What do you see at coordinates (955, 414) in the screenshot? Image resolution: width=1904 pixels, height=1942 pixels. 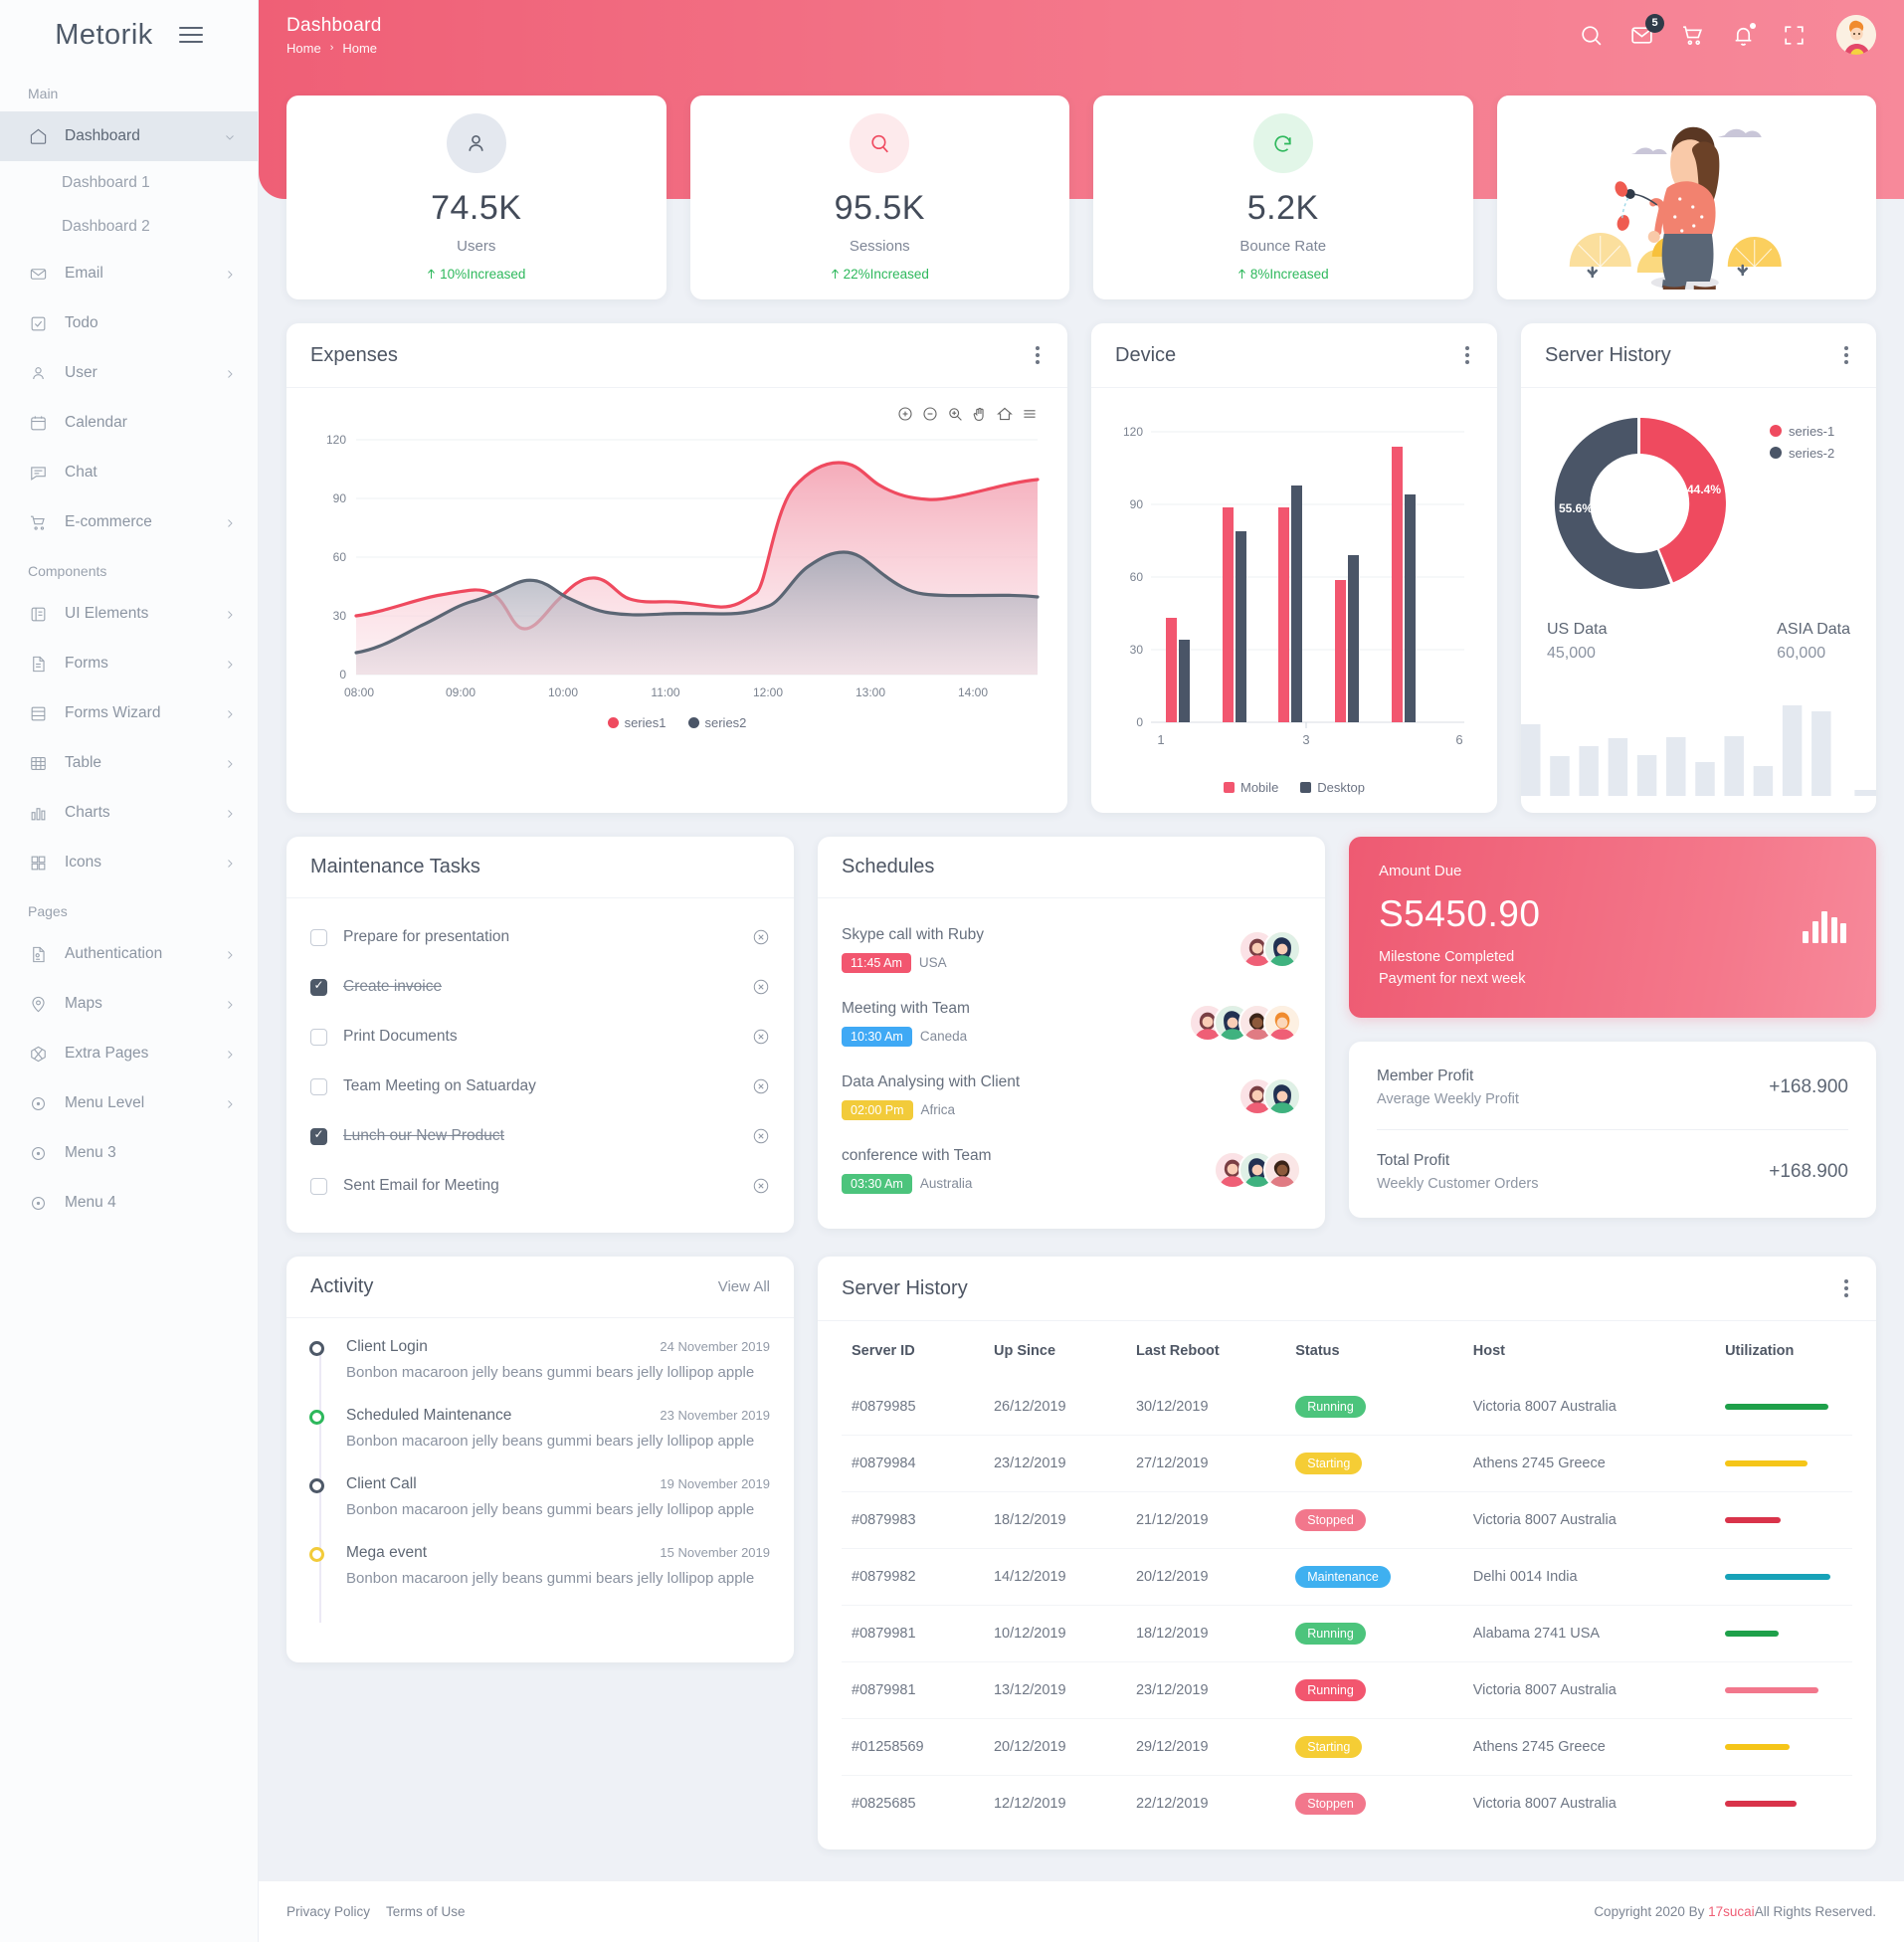 I see `selection-zoom-icon` at bounding box center [955, 414].